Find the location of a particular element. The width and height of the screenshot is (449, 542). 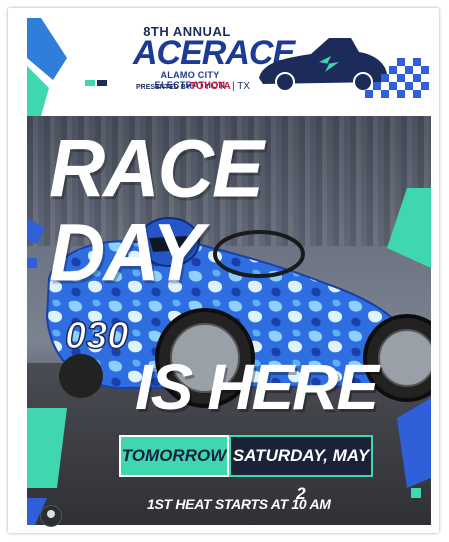

first-heat-time: 1ST HEAT STARTS AT 10 AM is located at coordinates (239, 504).